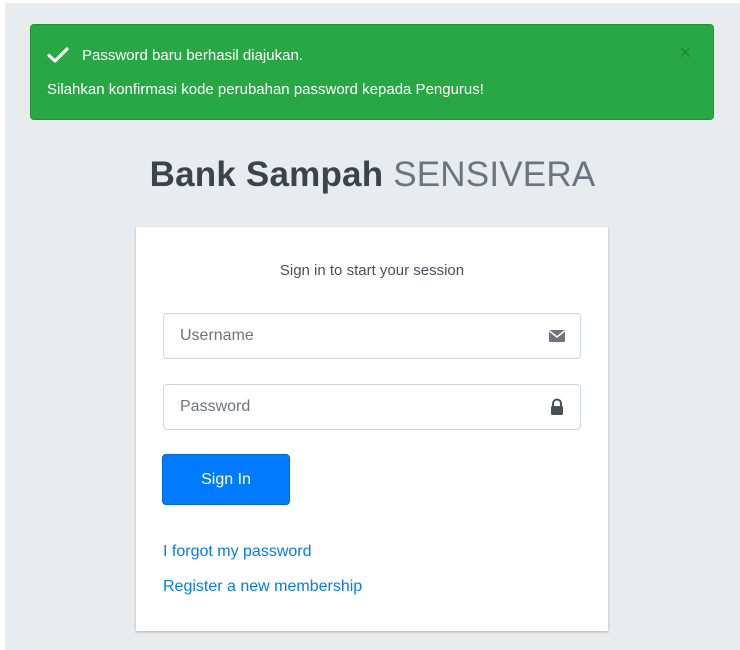 The image size is (740, 650). What do you see at coordinates (372, 270) in the screenshot?
I see `login-box-message: Sign in to start your session` at bounding box center [372, 270].